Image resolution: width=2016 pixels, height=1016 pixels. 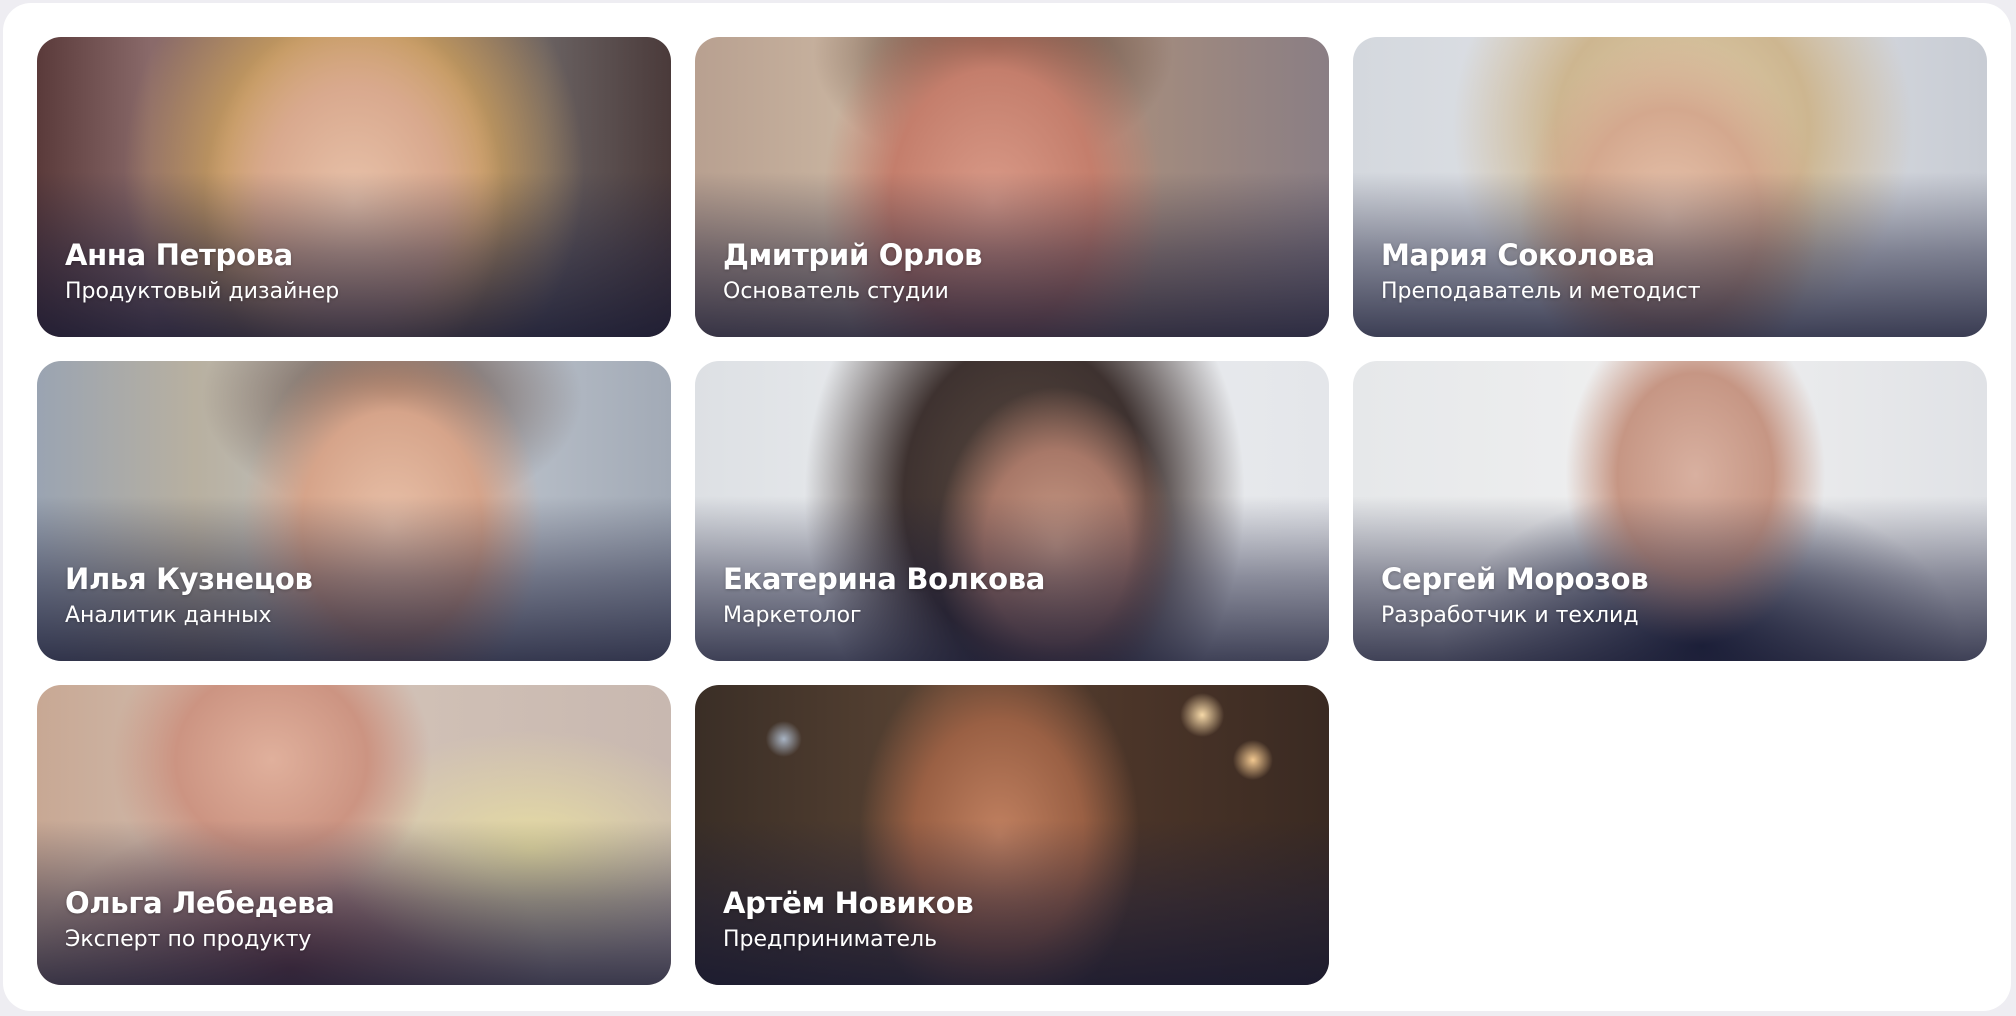 I want to click on person-name: Сергей Морозов, so click(x=1515, y=579).